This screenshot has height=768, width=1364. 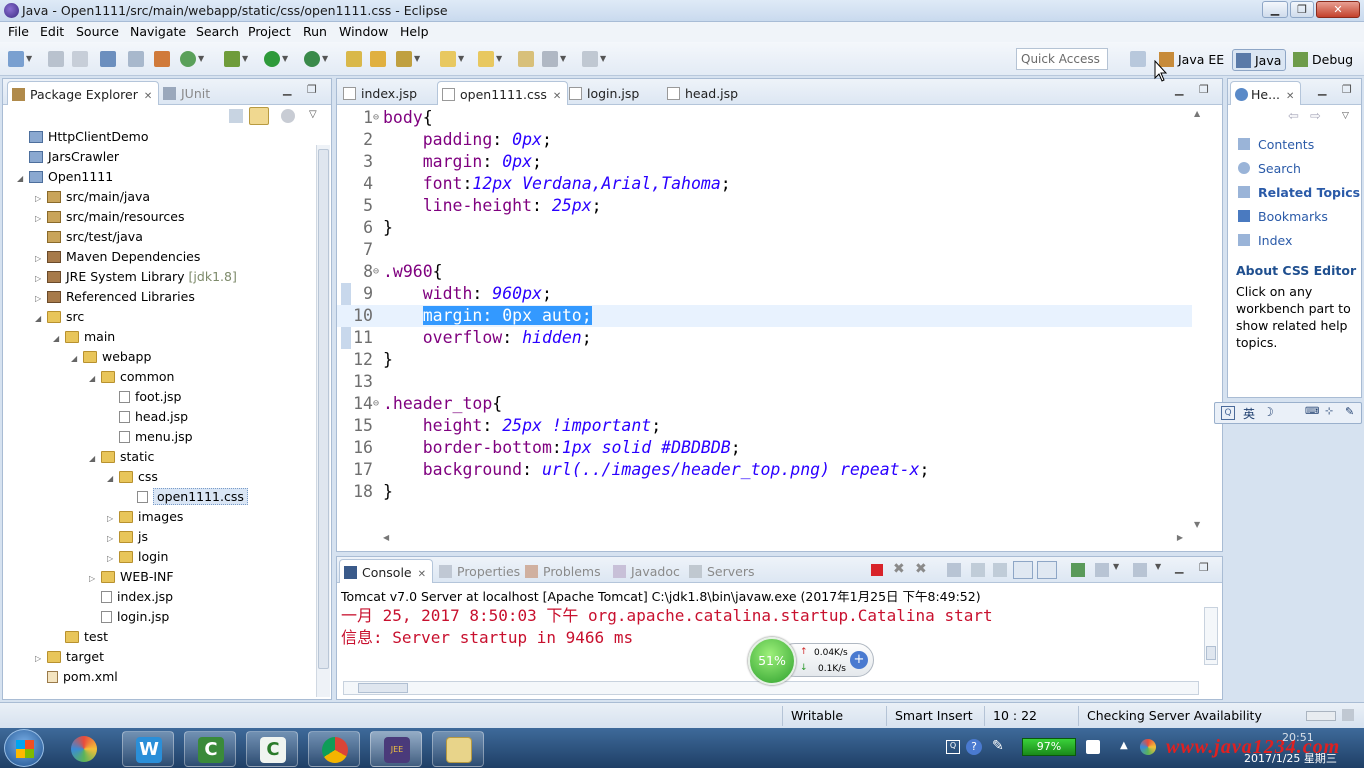 What do you see at coordinates (1338, 9) in the screenshot?
I see `close-button: ✕` at bounding box center [1338, 9].